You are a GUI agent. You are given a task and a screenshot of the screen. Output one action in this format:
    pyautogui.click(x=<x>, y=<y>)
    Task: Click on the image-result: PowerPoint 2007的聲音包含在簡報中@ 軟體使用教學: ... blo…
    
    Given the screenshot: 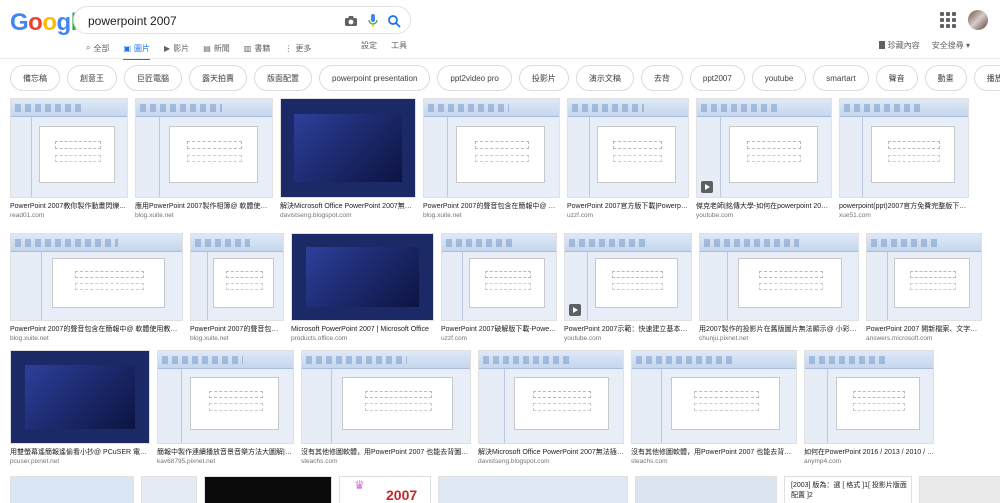 What is the action you would take?
    pyautogui.click(x=96, y=288)
    